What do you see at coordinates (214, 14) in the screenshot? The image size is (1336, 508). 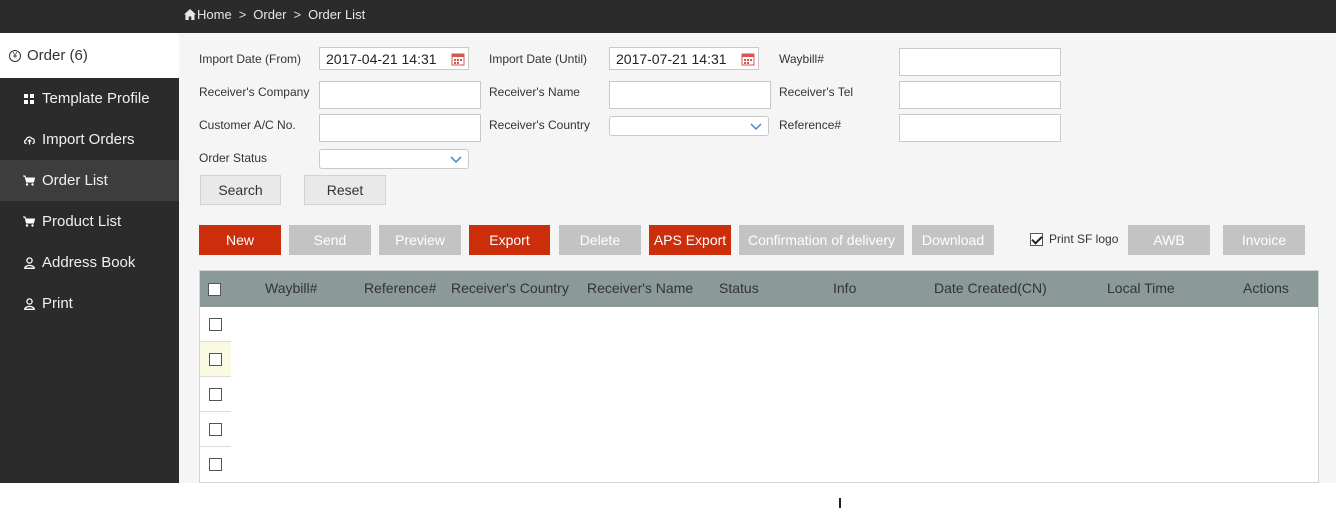 I see `breadcrumb-home: Home` at bounding box center [214, 14].